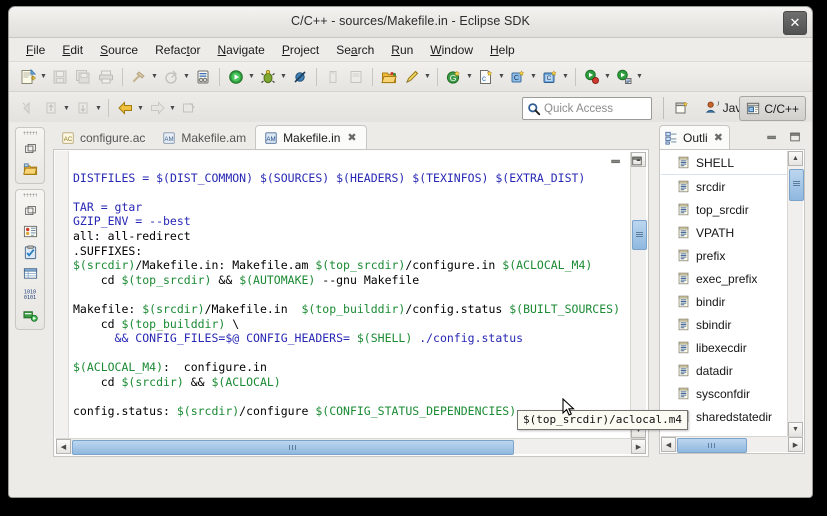 The image size is (827, 516). Describe the element at coordinates (66, 108) in the screenshot. I see `previous-annotation-dropdown-arrow: ▼` at that location.